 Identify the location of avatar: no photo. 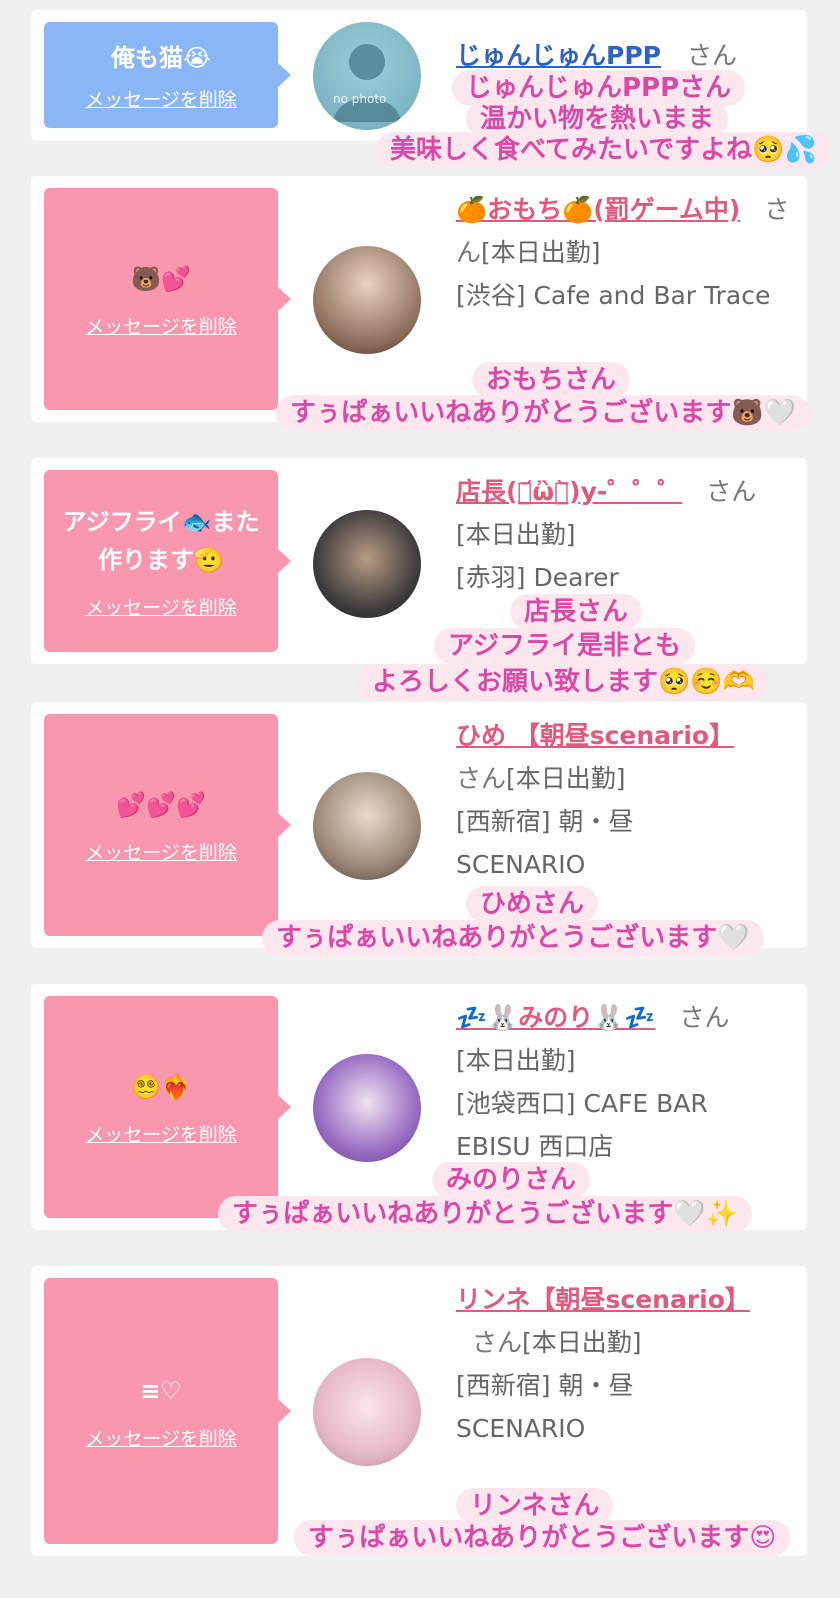
(367, 76).